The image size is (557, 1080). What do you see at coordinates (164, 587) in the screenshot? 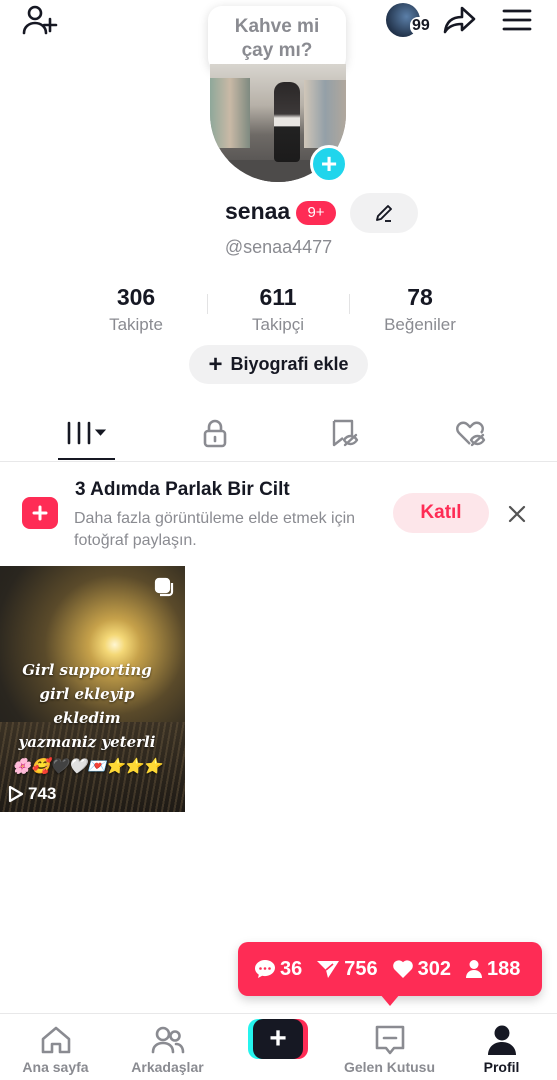
I see `multi-photo-icon` at bounding box center [164, 587].